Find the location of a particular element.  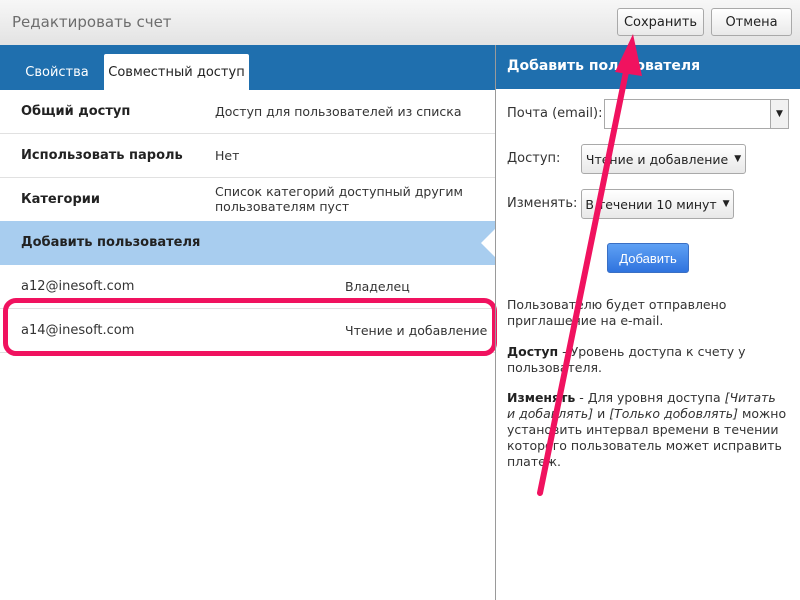

annotation-arrow is located at coordinates (589, 265).